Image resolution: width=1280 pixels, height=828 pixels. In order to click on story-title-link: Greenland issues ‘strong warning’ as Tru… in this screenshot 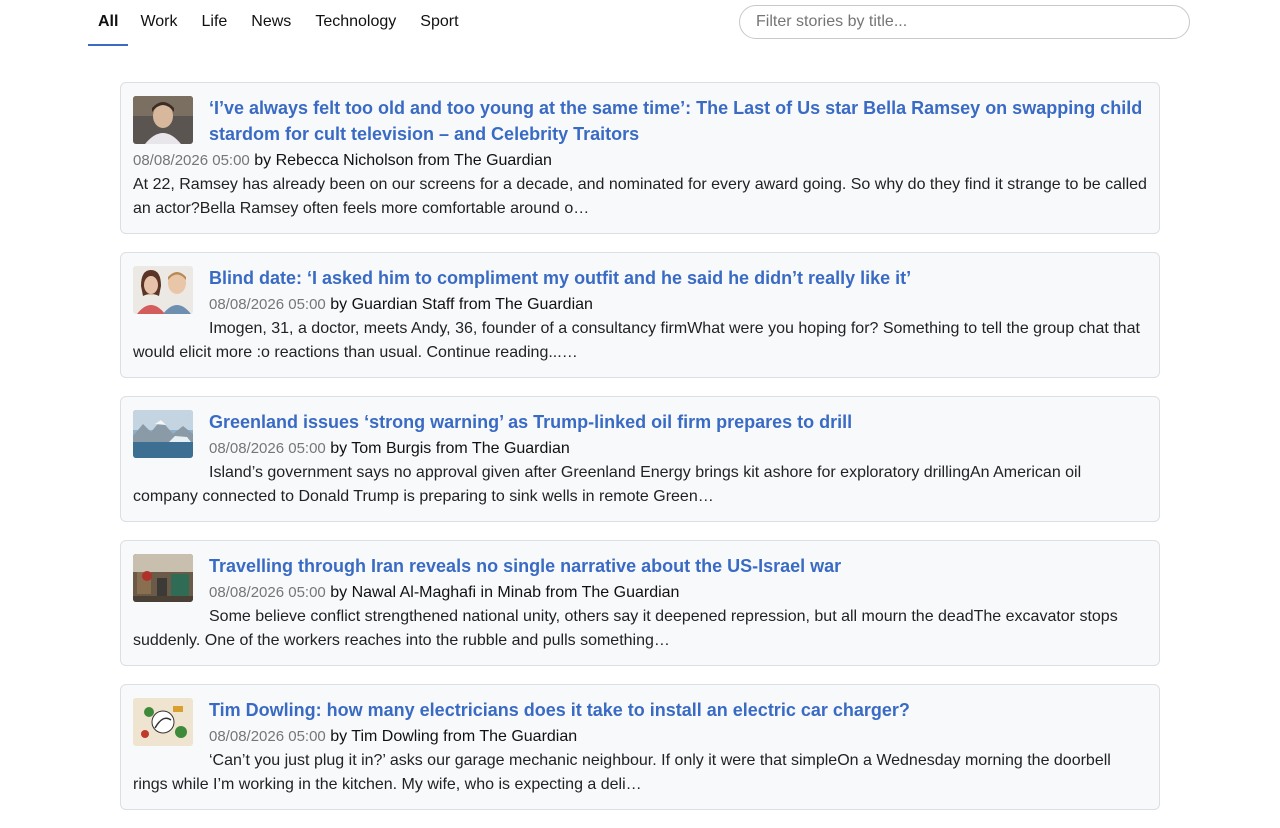, I will do `click(640, 422)`.